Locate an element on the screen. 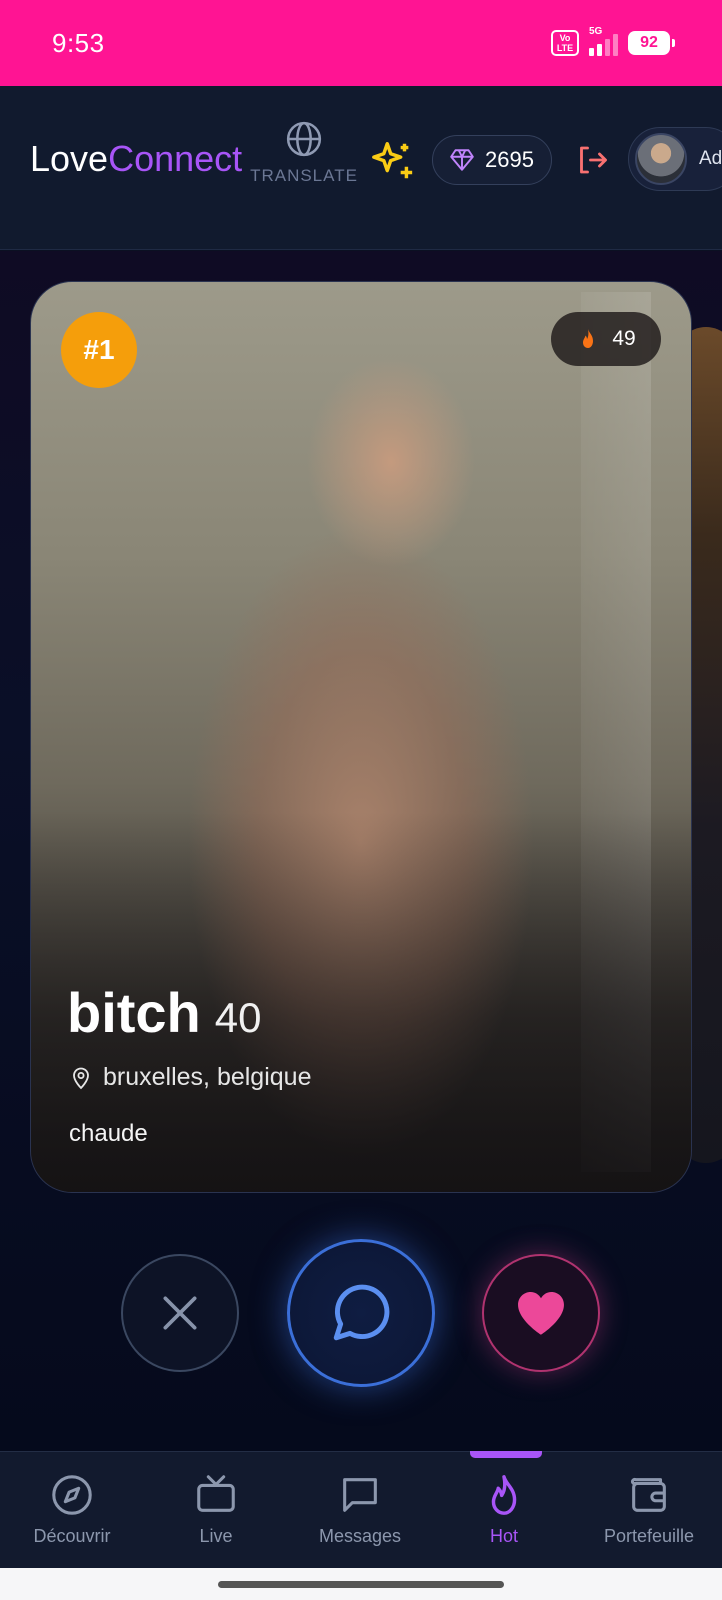  nav-item-decouvrir: Découvrir is located at coordinates (72, 1510).